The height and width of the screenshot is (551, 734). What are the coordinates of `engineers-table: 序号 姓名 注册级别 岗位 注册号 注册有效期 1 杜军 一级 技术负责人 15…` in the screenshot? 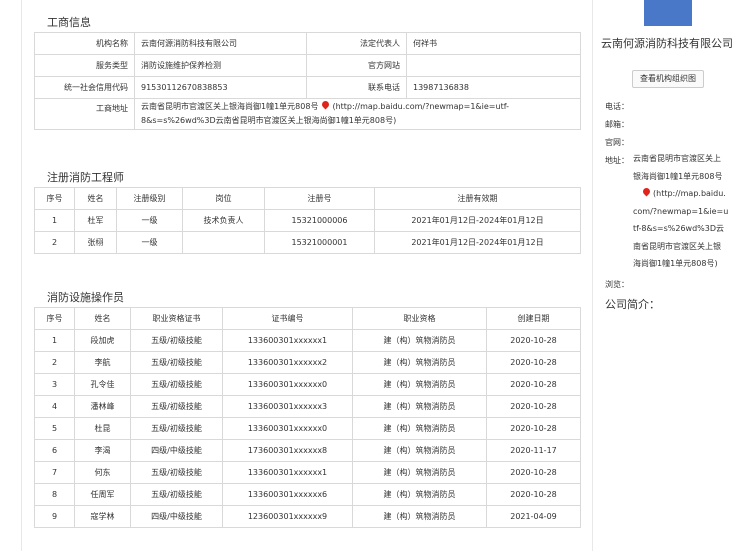 It's located at (307, 220).